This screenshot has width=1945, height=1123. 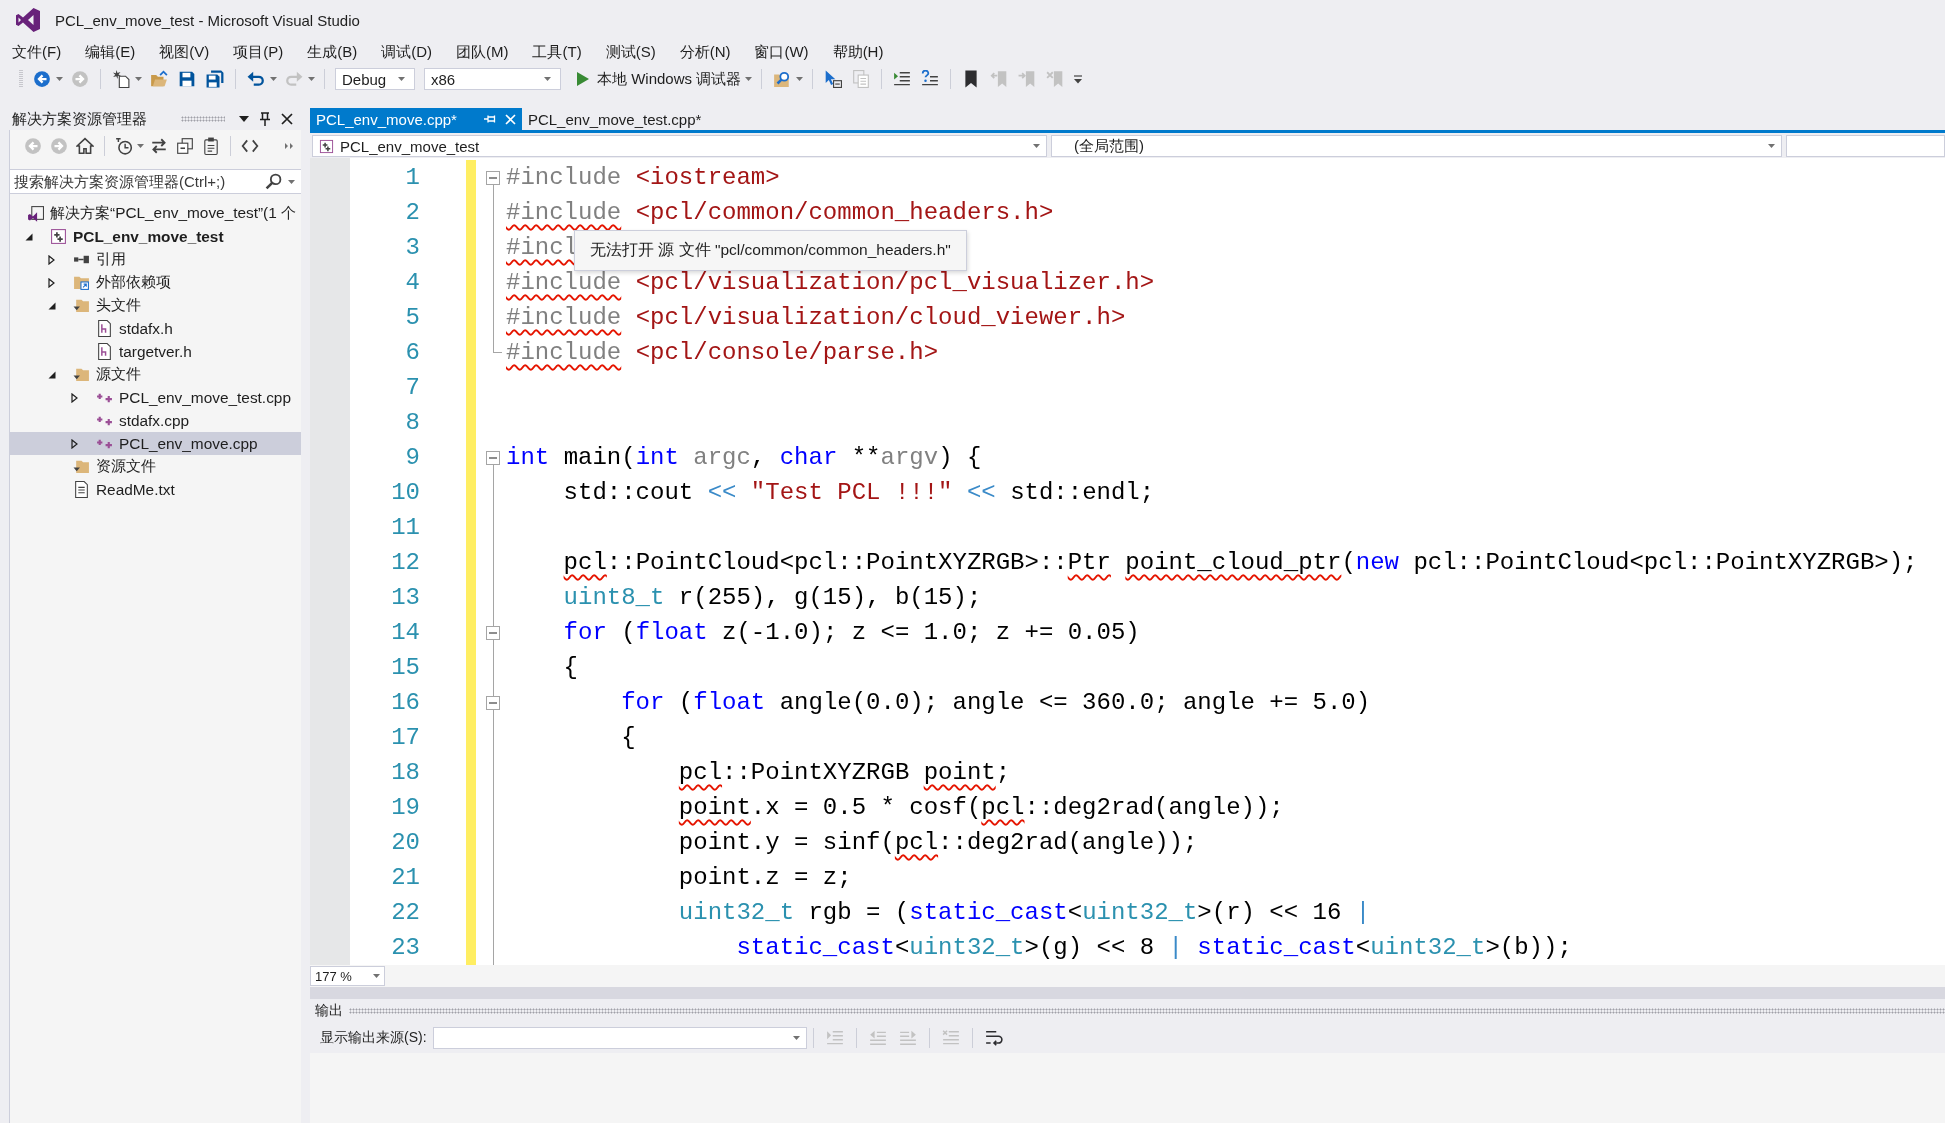 I want to click on menu-item: 视图(V), so click(x=184, y=52).